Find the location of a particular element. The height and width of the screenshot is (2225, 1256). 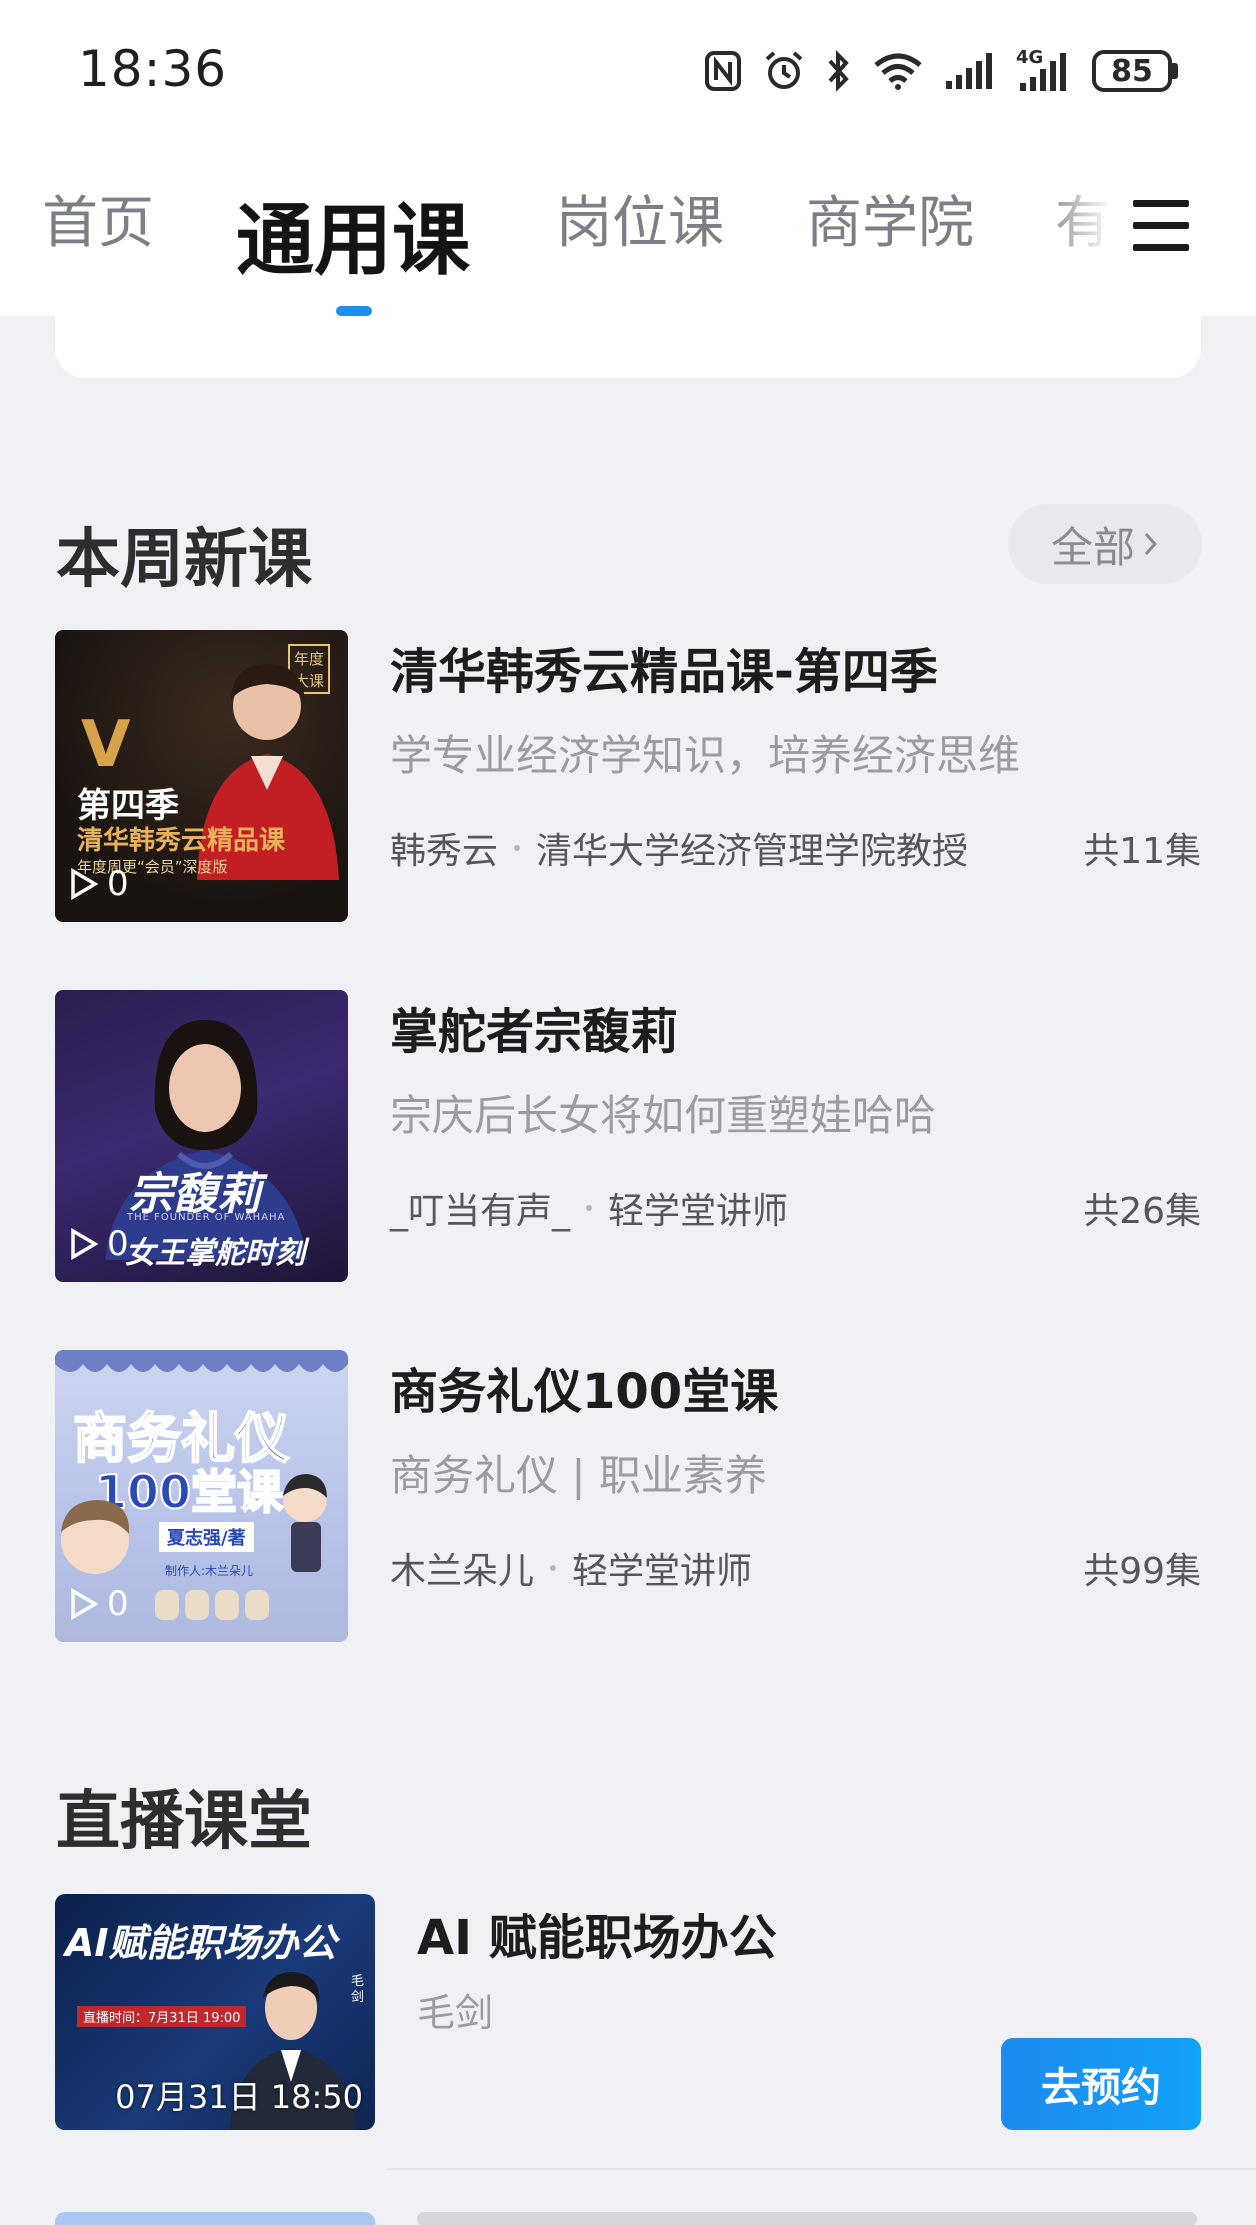

top-nav: 首页 通用课 岗位课 商学院 有 is located at coordinates (628, 228).